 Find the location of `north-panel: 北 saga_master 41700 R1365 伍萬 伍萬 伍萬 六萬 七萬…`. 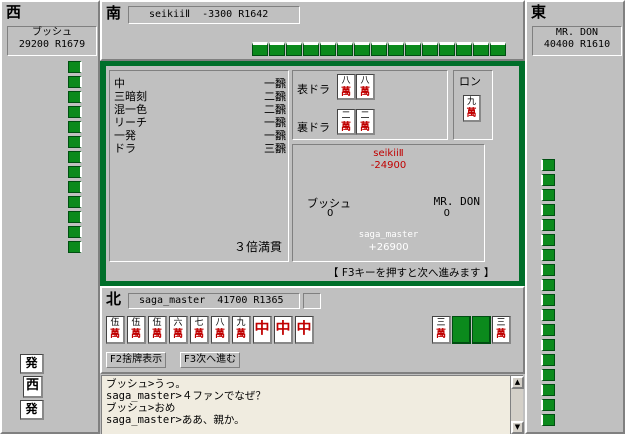

north-panel: 北 saga_master 41700 R1365 伍萬 伍萬 伍萬 六萬 七萬… is located at coordinates (312, 330).